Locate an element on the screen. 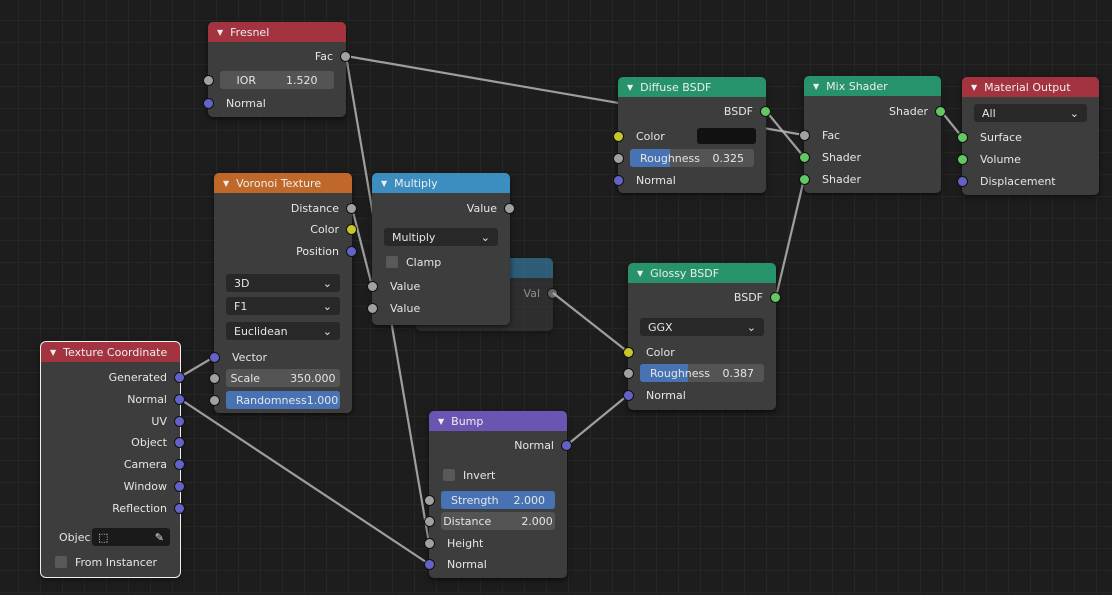  node-header: ▼ Bump is located at coordinates (498, 421).